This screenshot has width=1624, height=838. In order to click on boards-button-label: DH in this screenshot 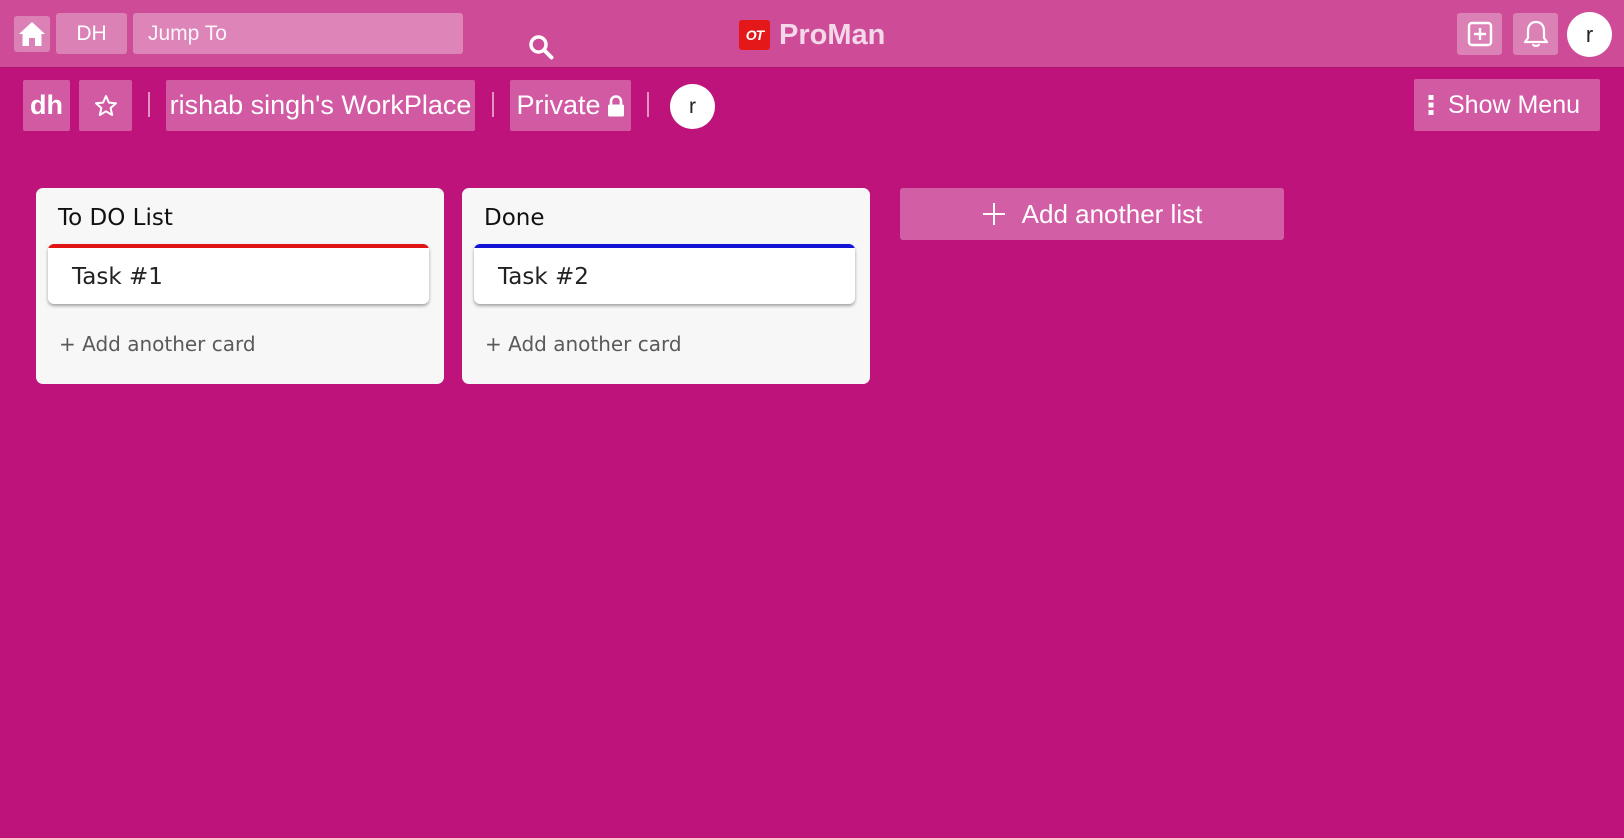, I will do `click(91, 33)`.